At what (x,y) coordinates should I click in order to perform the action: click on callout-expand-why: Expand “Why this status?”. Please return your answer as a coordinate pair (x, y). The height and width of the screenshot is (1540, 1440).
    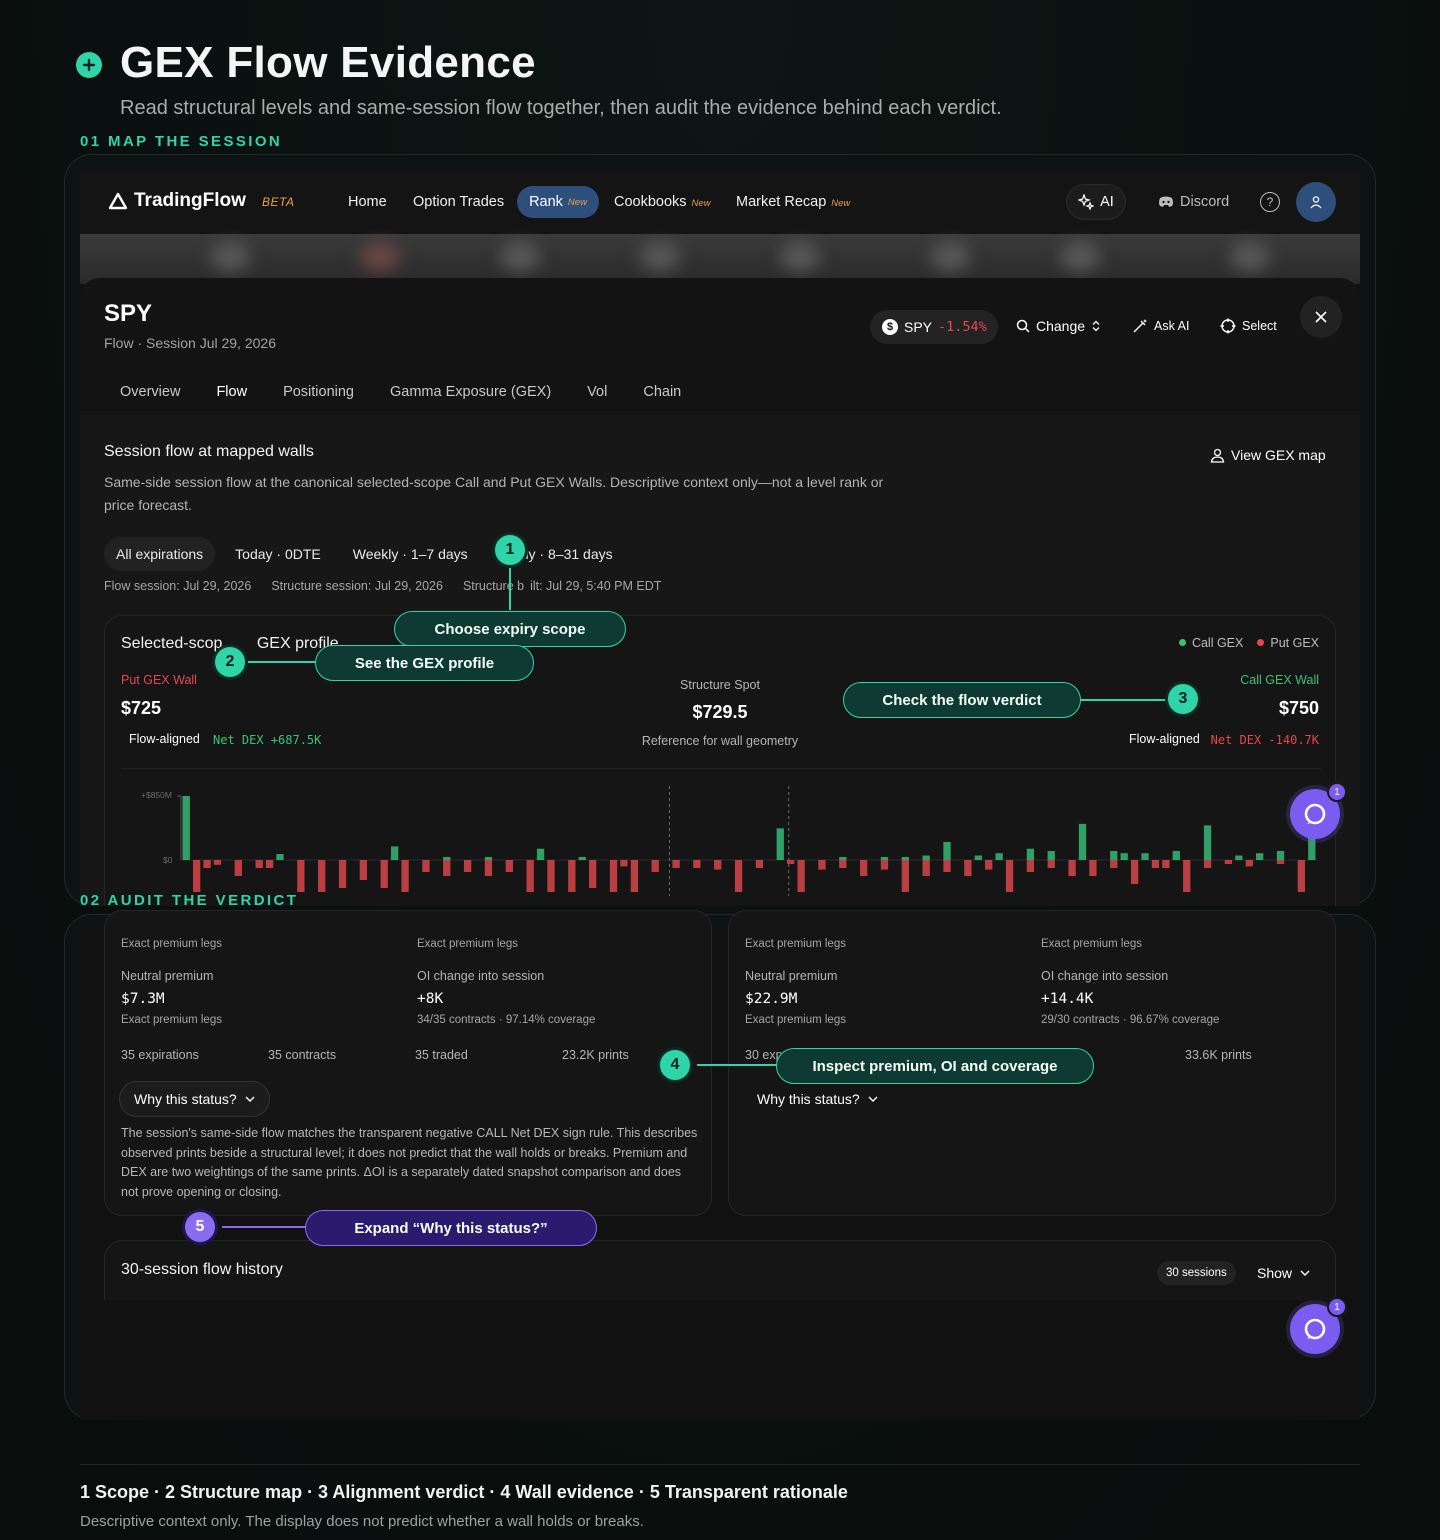
    Looking at the image, I should click on (451, 1228).